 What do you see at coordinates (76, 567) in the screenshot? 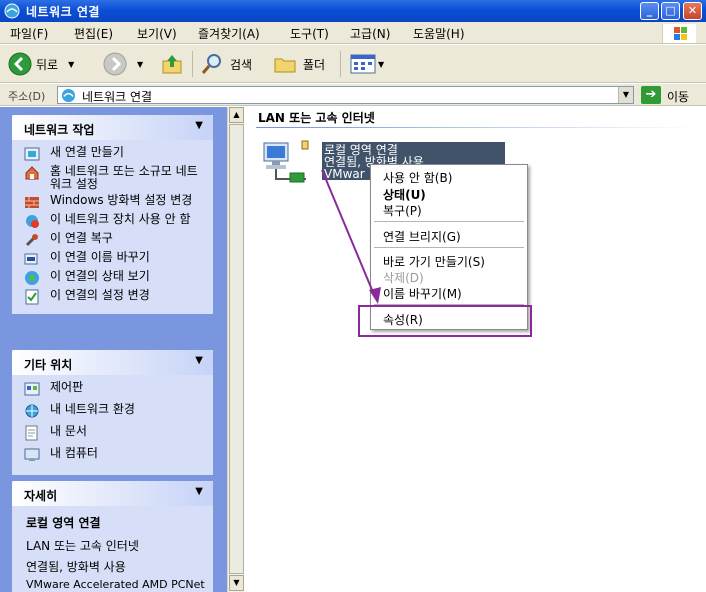
I see `details-status: 연결됨, 방화벽 사용` at bounding box center [76, 567].